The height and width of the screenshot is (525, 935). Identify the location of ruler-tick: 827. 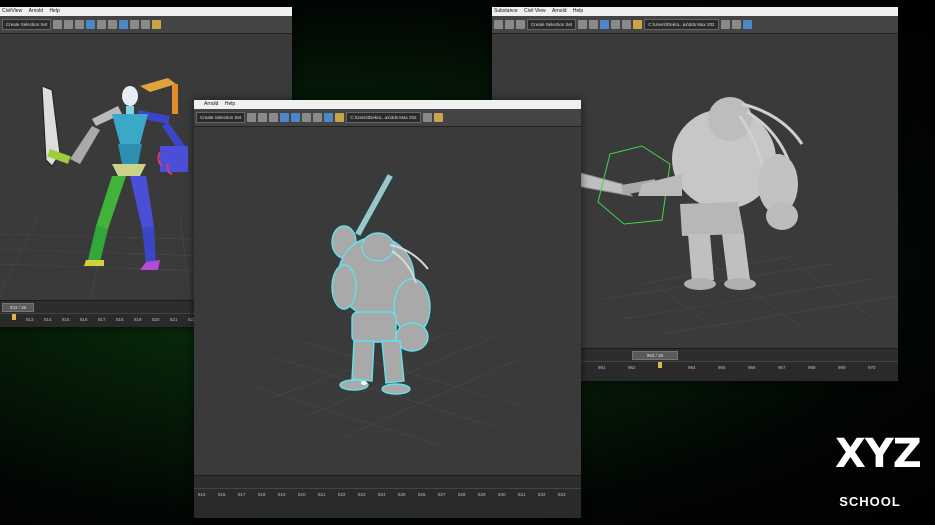
(442, 494).